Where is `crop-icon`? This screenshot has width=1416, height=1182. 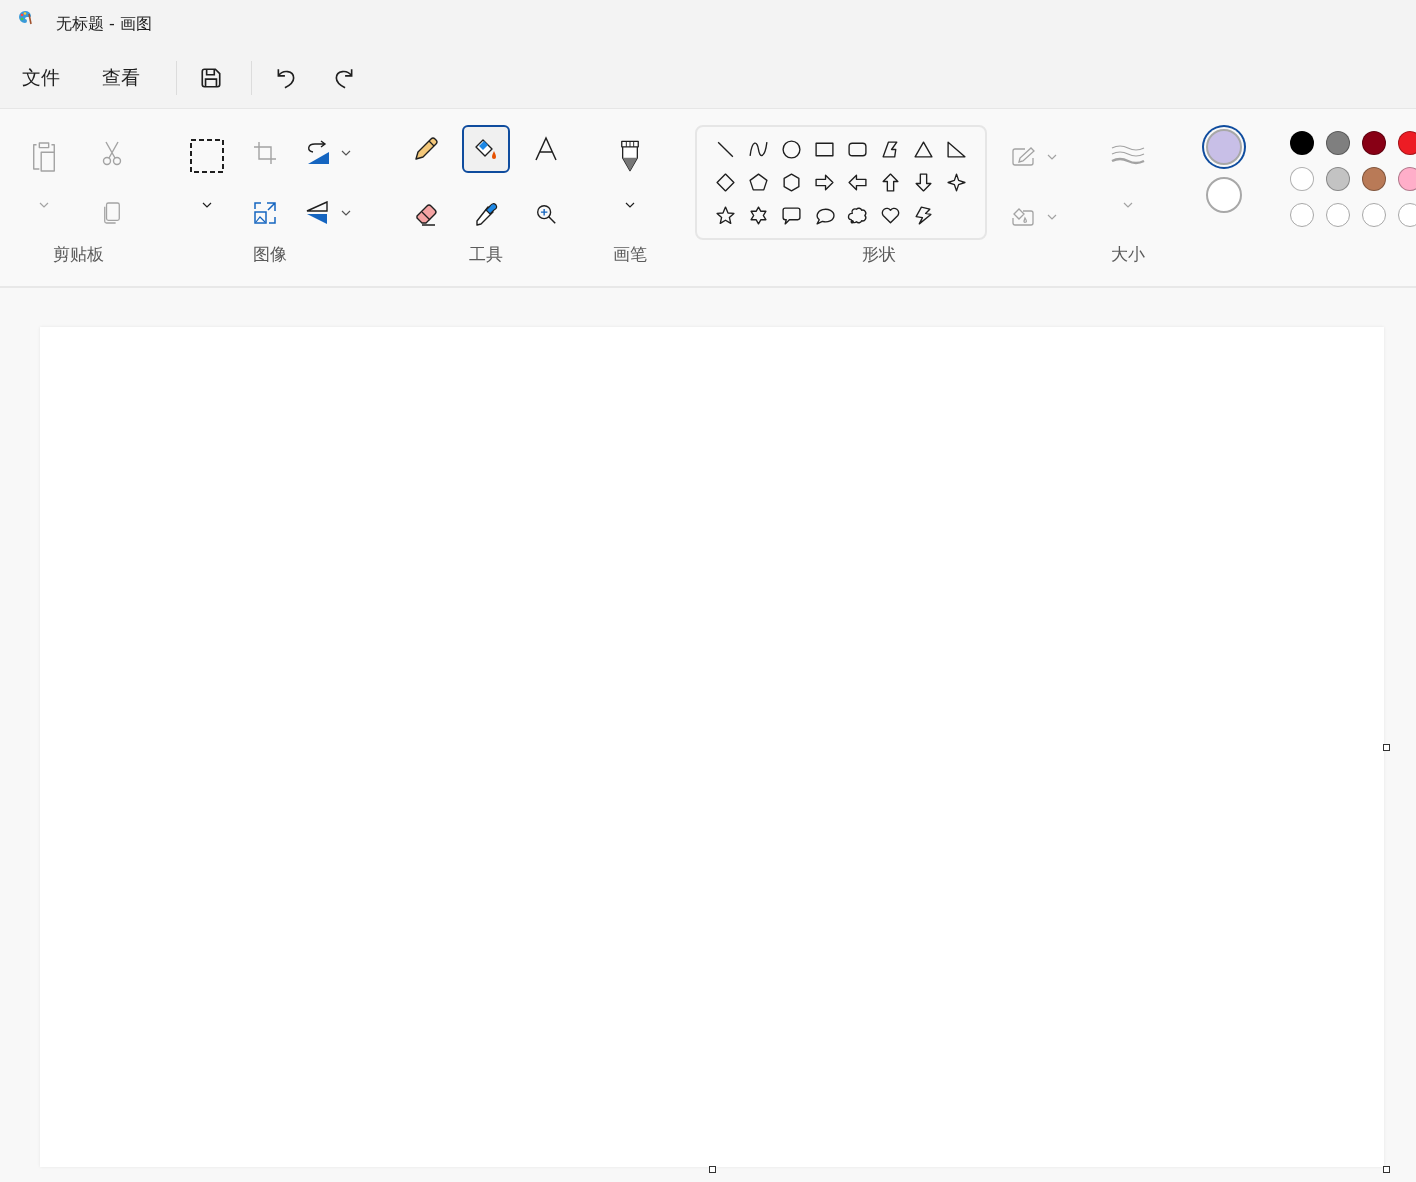
crop-icon is located at coordinates (265, 153).